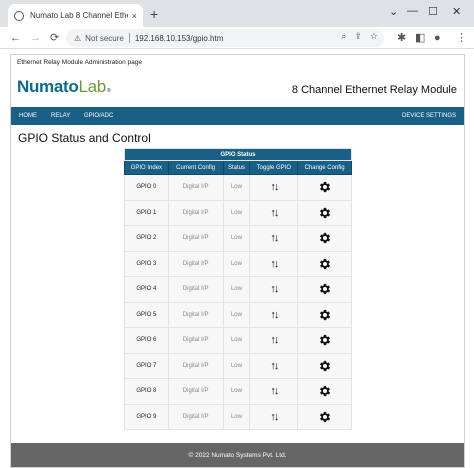 This screenshot has width=474, height=468. What do you see at coordinates (412, 11) in the screenshot?
I see `minimize-button: —` at bounding box center [412, 11].